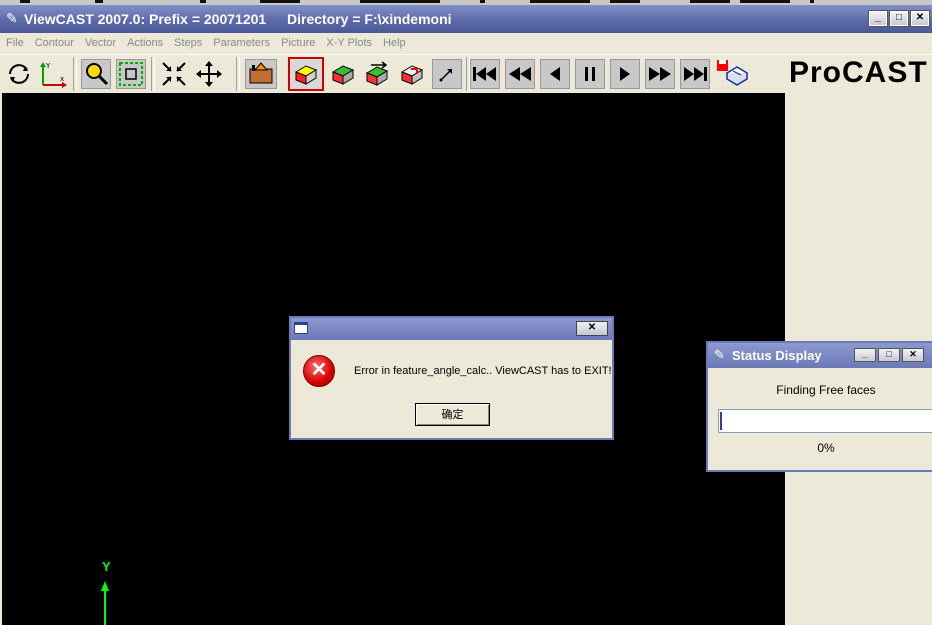  I want to click on solid-red-icon, so click(306, 75).